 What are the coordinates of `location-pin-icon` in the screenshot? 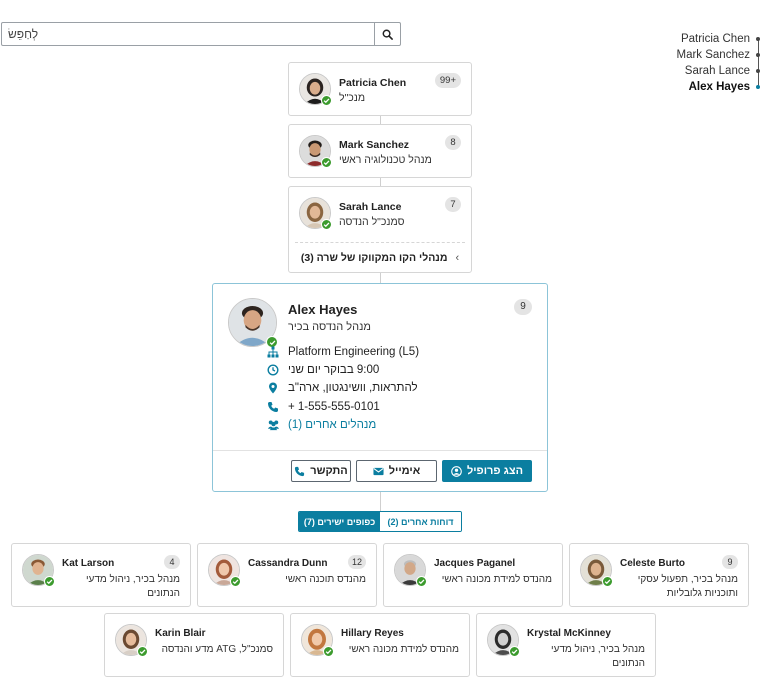 It's located at (273, 388).